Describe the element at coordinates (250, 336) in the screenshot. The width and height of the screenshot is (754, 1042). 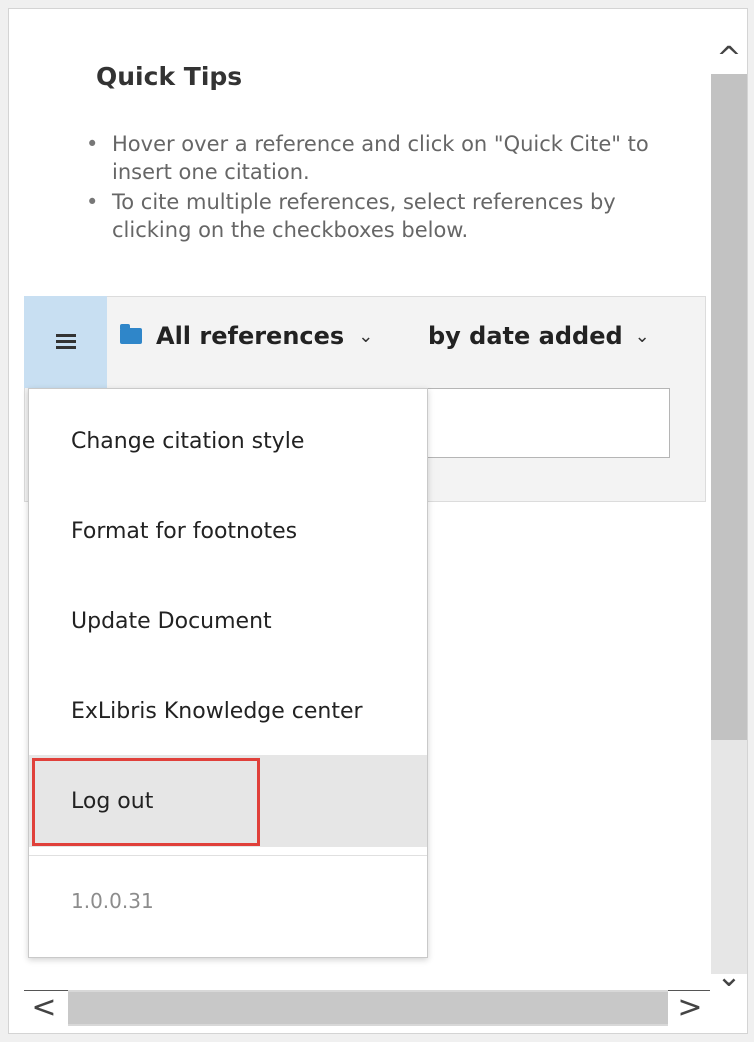
I see `folder-filter-label: All references` at that location.